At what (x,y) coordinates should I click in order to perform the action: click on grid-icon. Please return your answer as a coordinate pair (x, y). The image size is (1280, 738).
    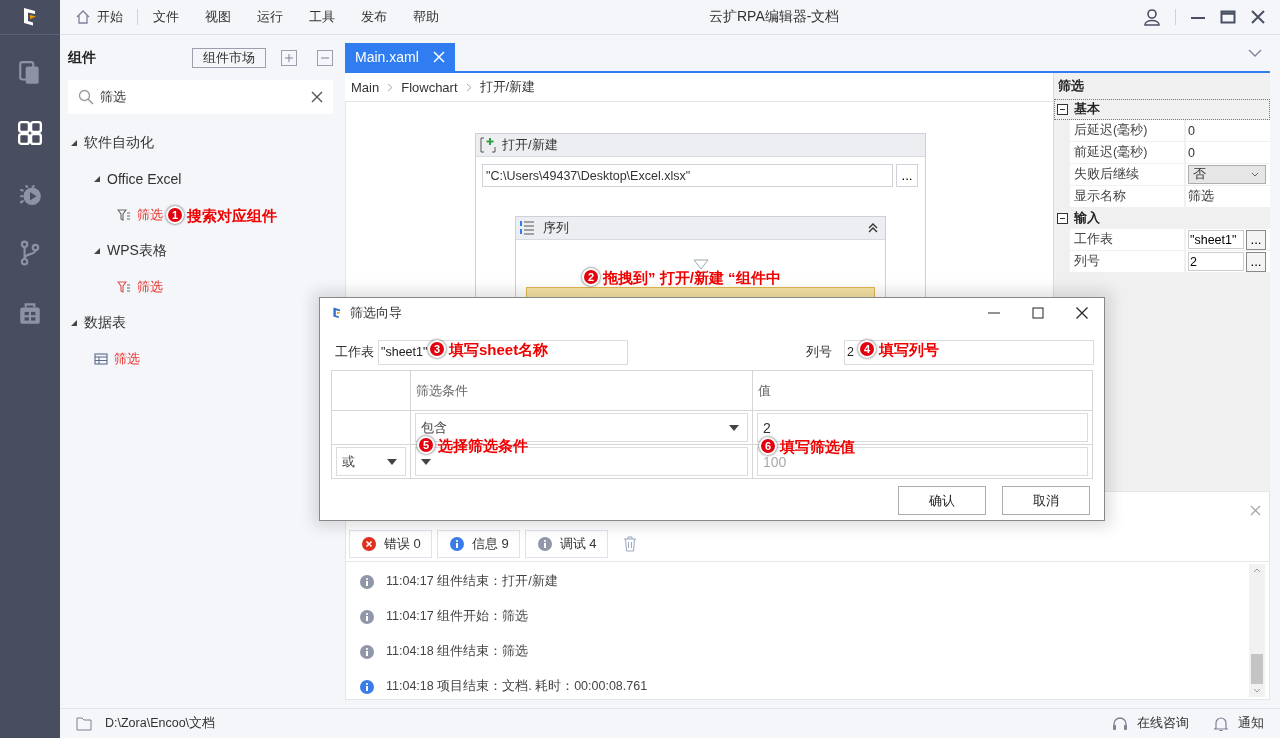
    Looking at the image, I should click on (30, 133).